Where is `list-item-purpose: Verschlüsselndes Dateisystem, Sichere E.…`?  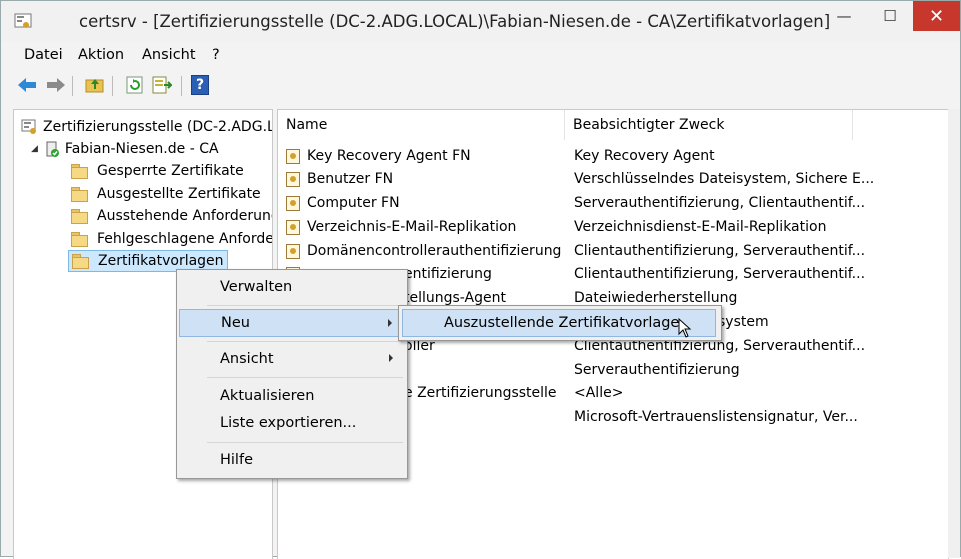 list-item-purpose: Verschlüsselndes Dateisystem, Sichere E.… is located at coordinates (724, 179).